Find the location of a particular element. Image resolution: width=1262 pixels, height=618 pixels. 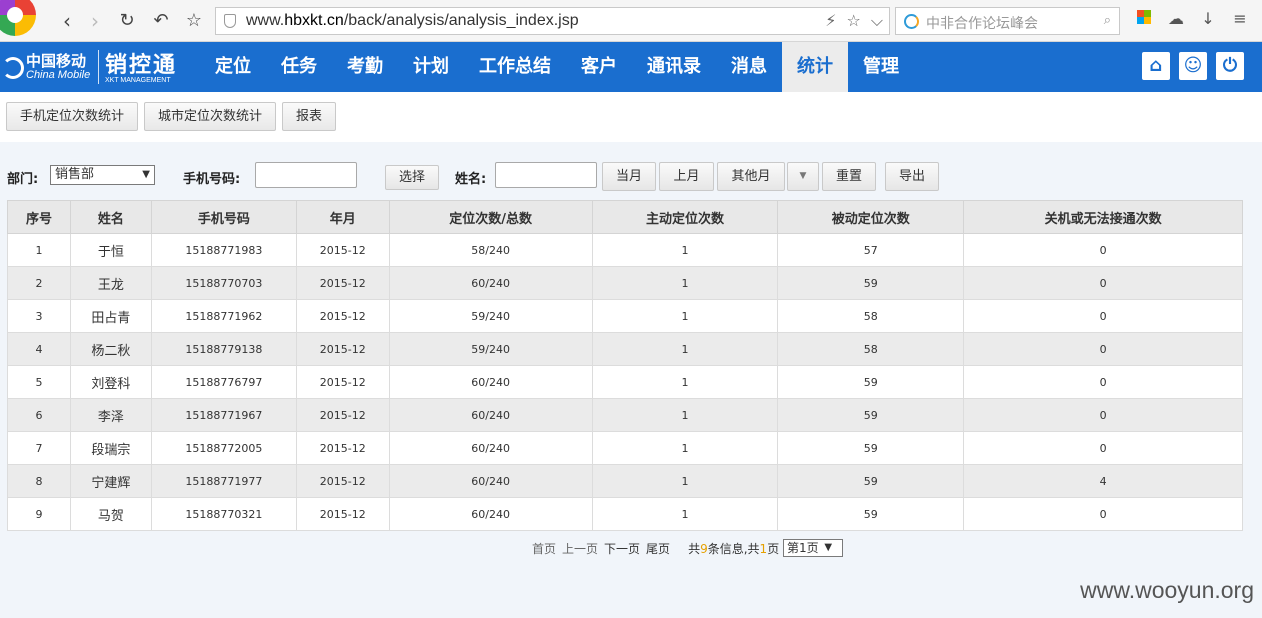

lightning-icon: ⚡ is located at coordinates (830, 20).